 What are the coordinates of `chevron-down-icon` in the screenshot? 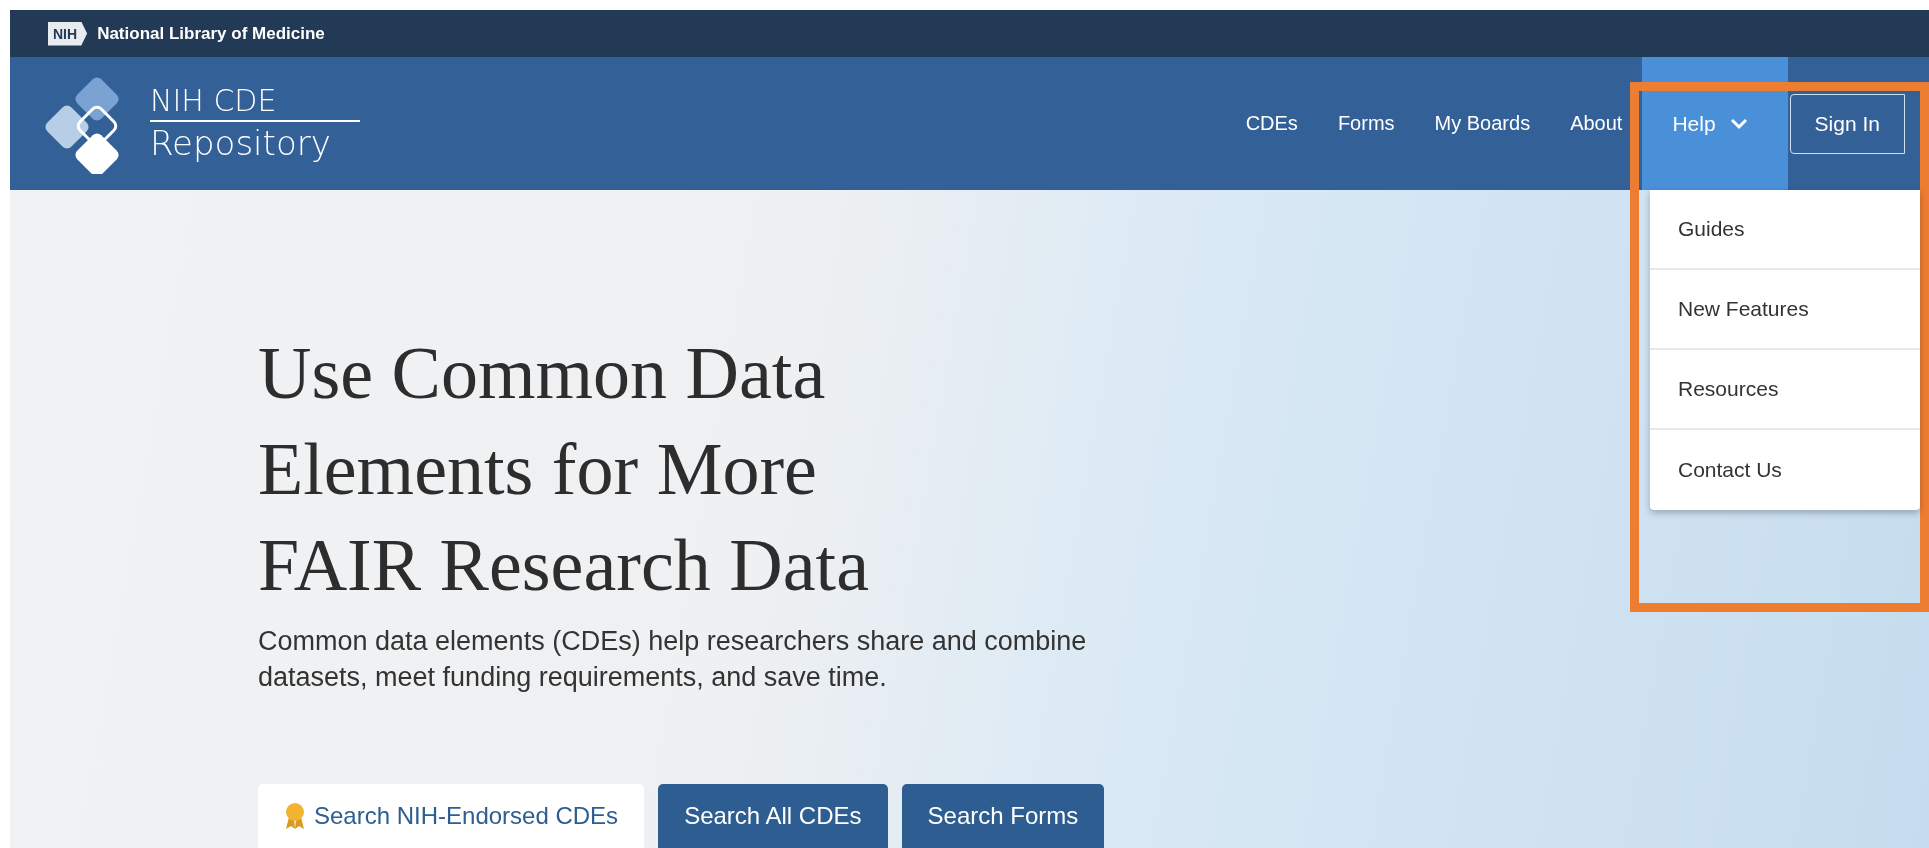 It's located at (1738, 123).